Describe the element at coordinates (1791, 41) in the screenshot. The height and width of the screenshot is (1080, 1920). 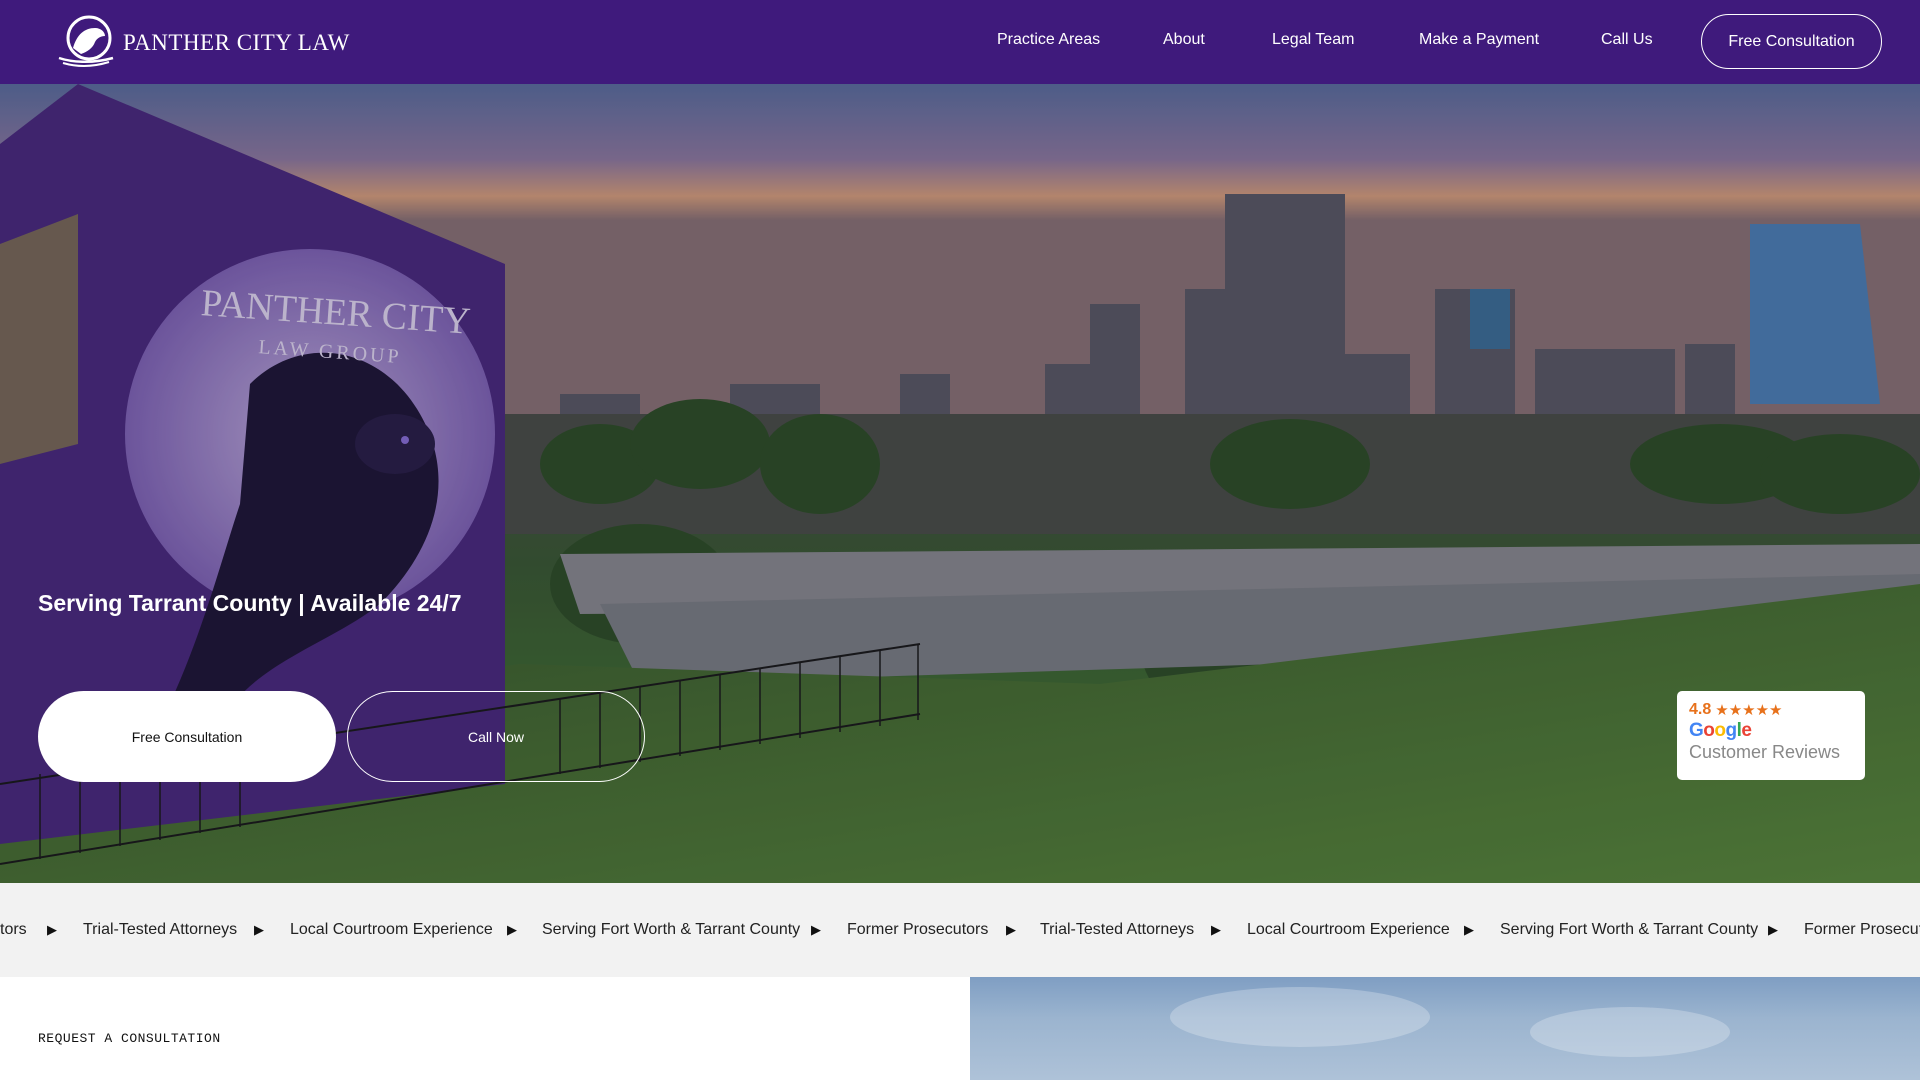
I see `nav-free-consultation-button: Free Consultation` at that location.